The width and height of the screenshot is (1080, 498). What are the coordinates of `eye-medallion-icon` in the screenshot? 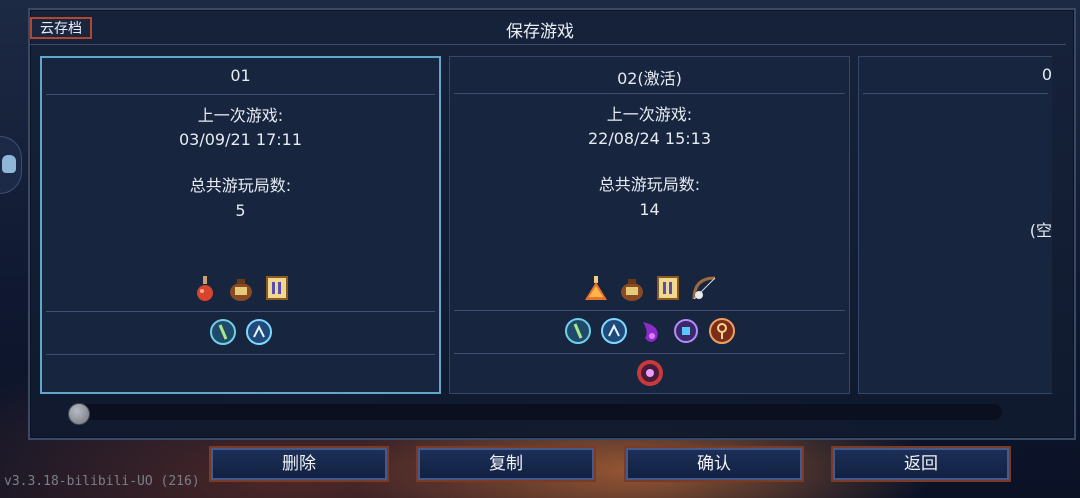 It's located at (650, 373).